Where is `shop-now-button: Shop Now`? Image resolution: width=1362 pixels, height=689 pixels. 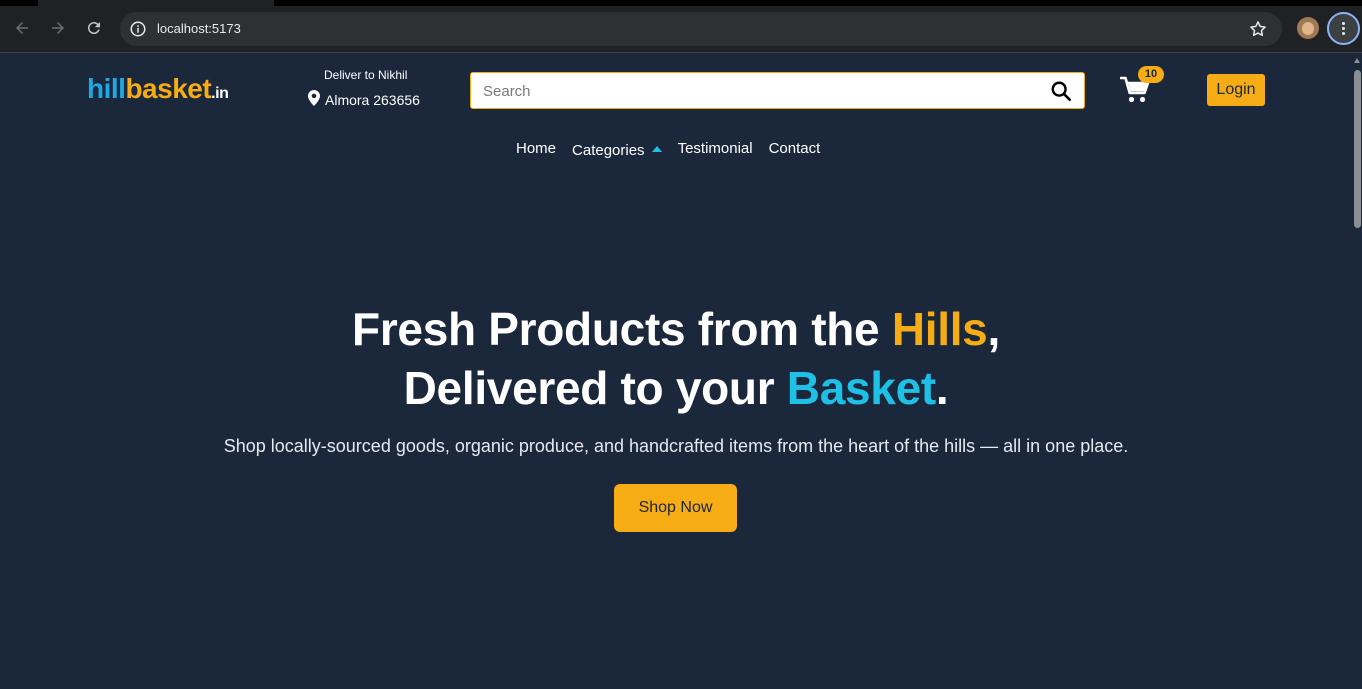 shop-now-button: Shop Now is located at coordinates (675, 508).